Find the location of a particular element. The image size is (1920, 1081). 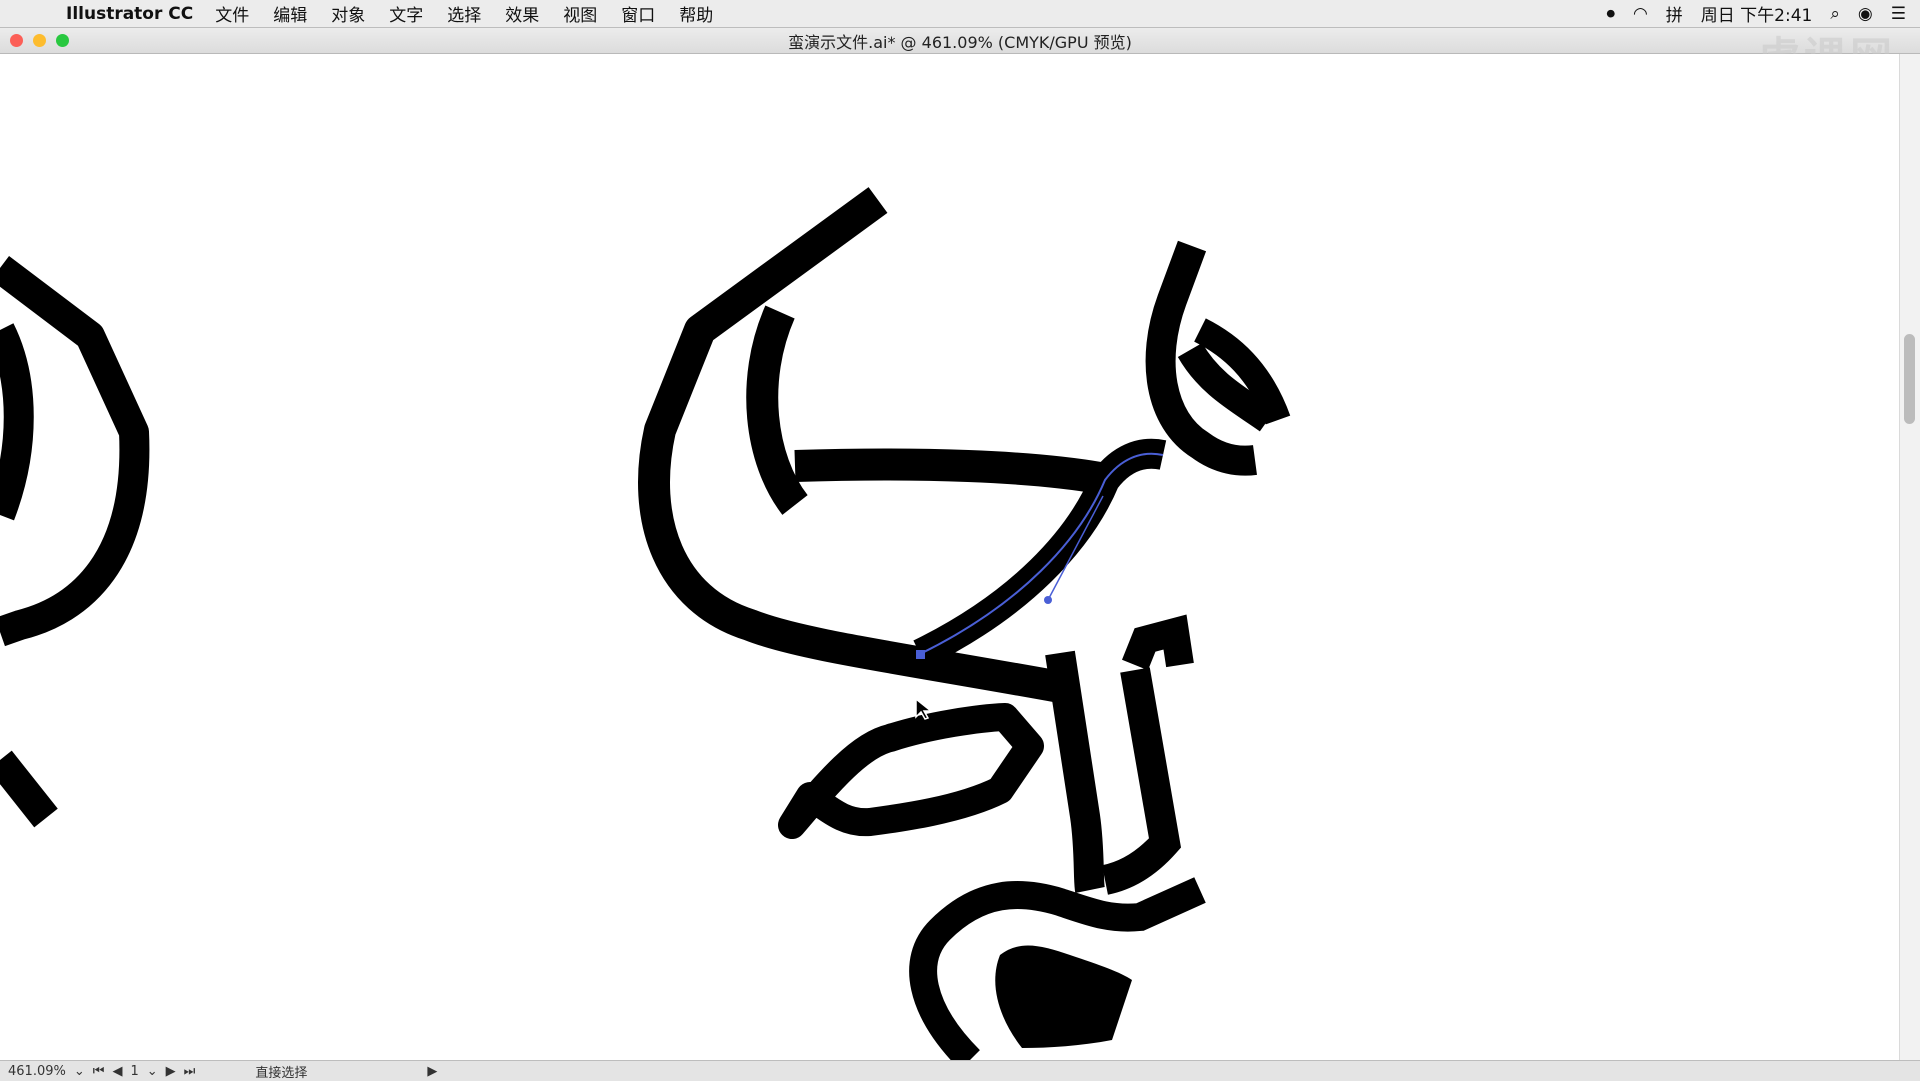

list-icon: ☰ is located at coordinates (1898, 14).